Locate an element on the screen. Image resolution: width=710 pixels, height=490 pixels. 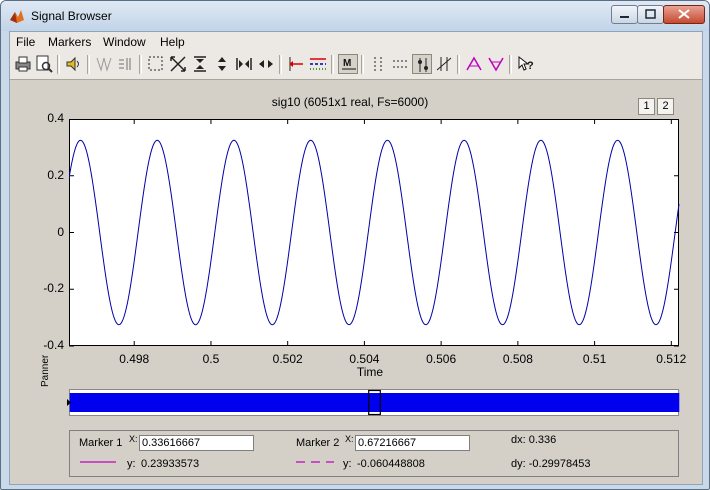
select-trace-button is located at coordinates (104, 64).